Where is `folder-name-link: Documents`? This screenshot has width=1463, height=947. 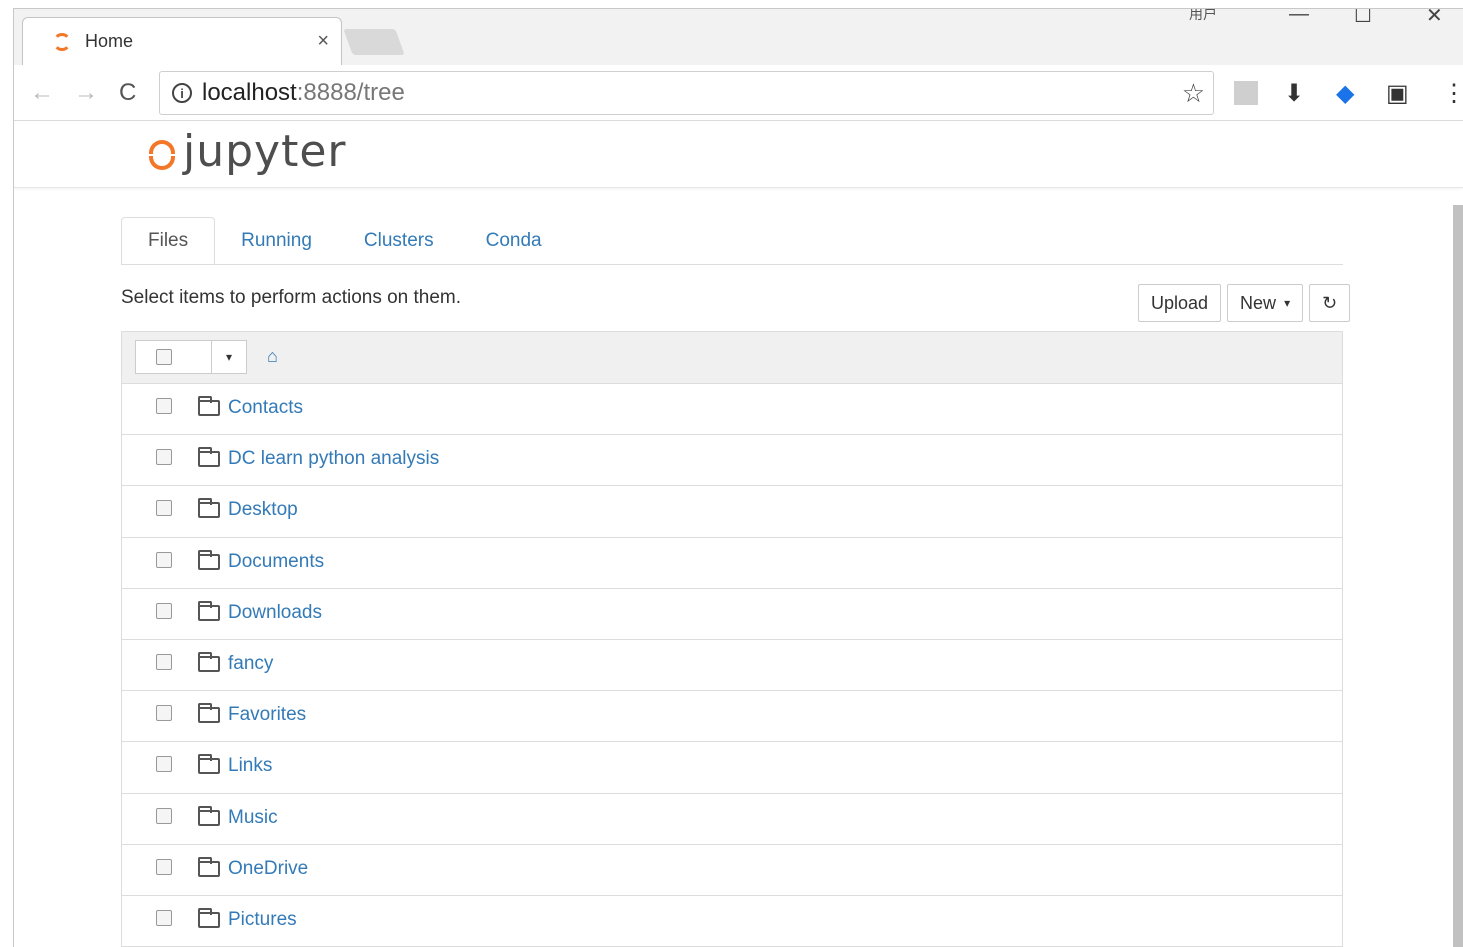 folder-name-link: Documents is located at coordinates (276, 562).